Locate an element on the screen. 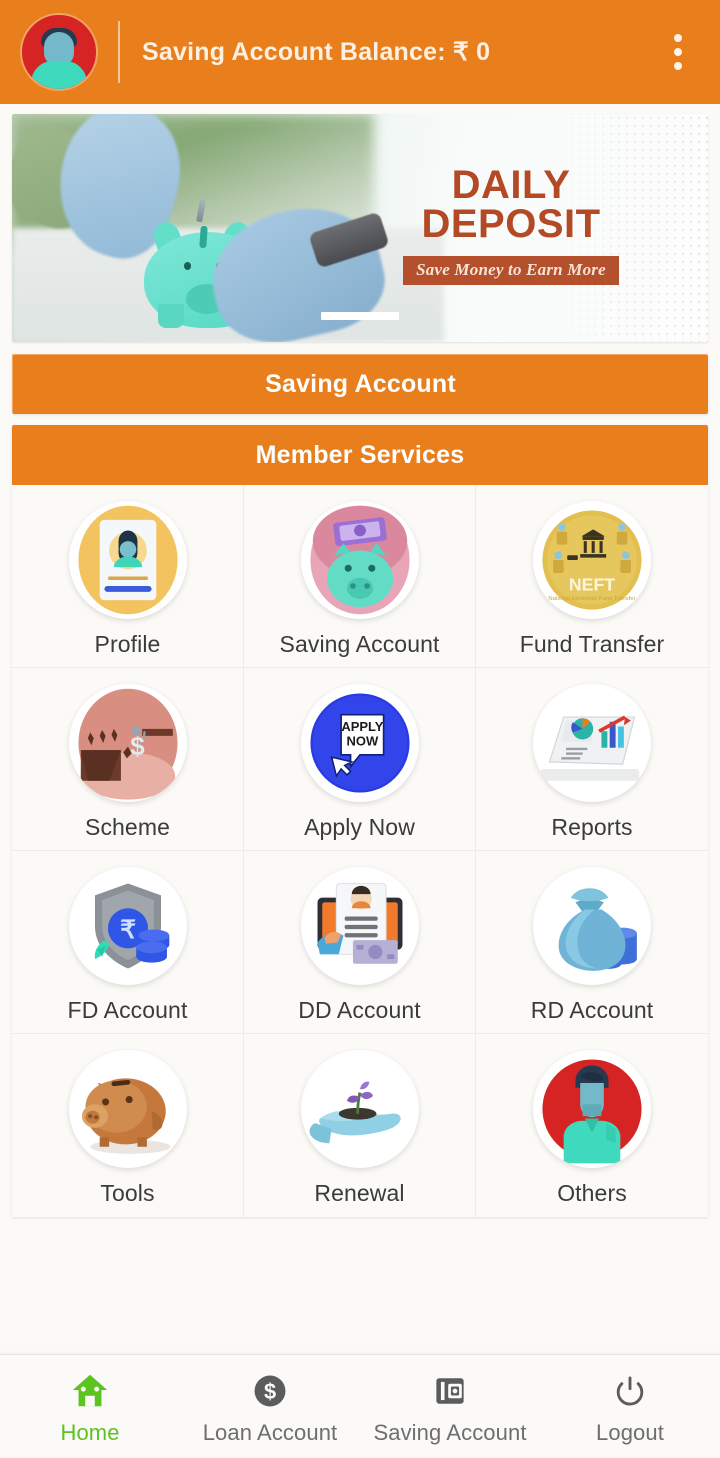  member-services-label: Member Services is located at coordinates (360, 454).